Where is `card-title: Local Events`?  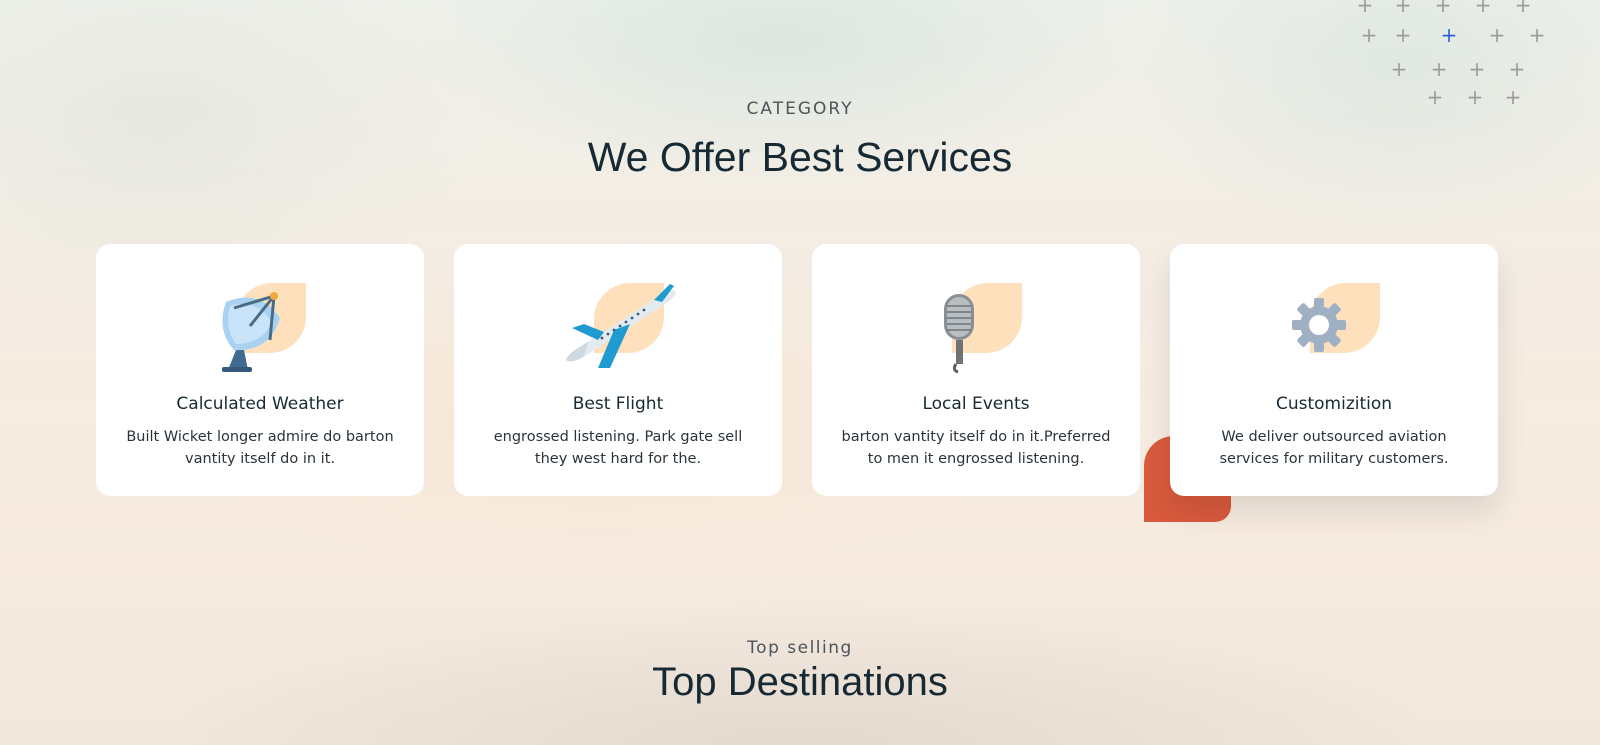 card-title: Local Events is located at coordinates (976, 404).